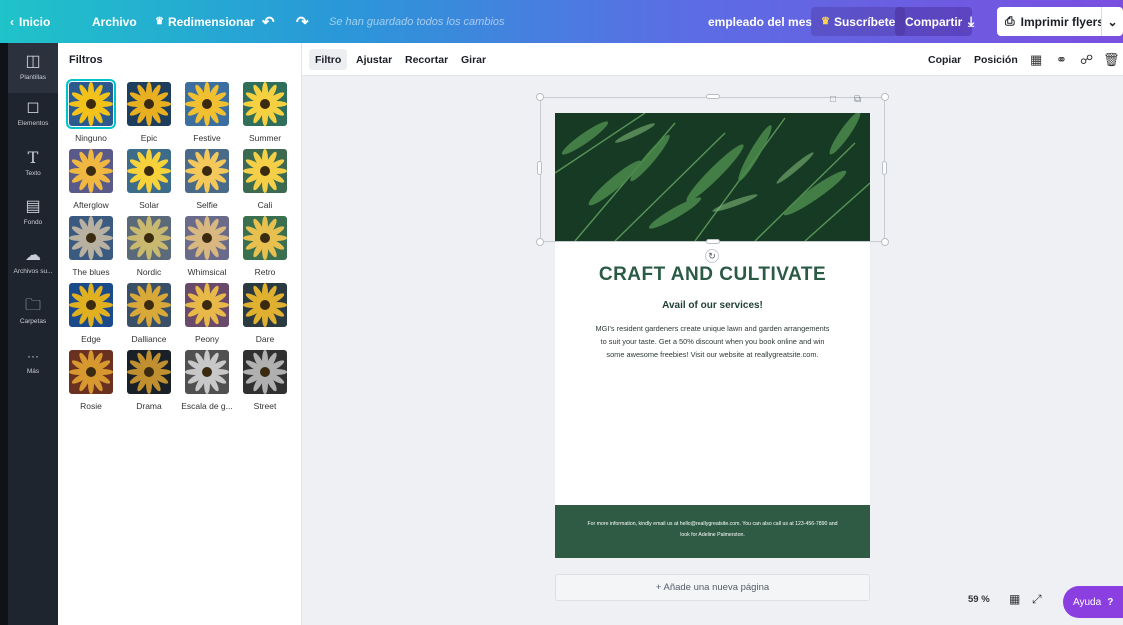 This screenshot has width=1123, height=625. What do you see at coordinates (91, 205) in the screenshot?
I see `filter-label: Afterglow` at bounding box center [91, 205].